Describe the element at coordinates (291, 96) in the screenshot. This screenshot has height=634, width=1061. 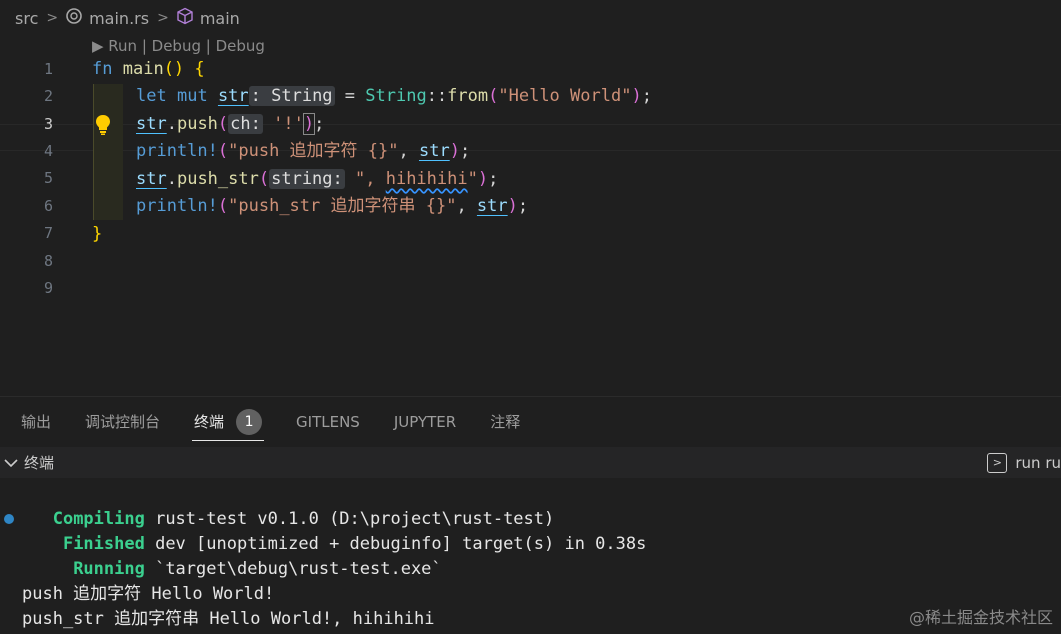
I see `type-inlay-hint: : String` at that location.